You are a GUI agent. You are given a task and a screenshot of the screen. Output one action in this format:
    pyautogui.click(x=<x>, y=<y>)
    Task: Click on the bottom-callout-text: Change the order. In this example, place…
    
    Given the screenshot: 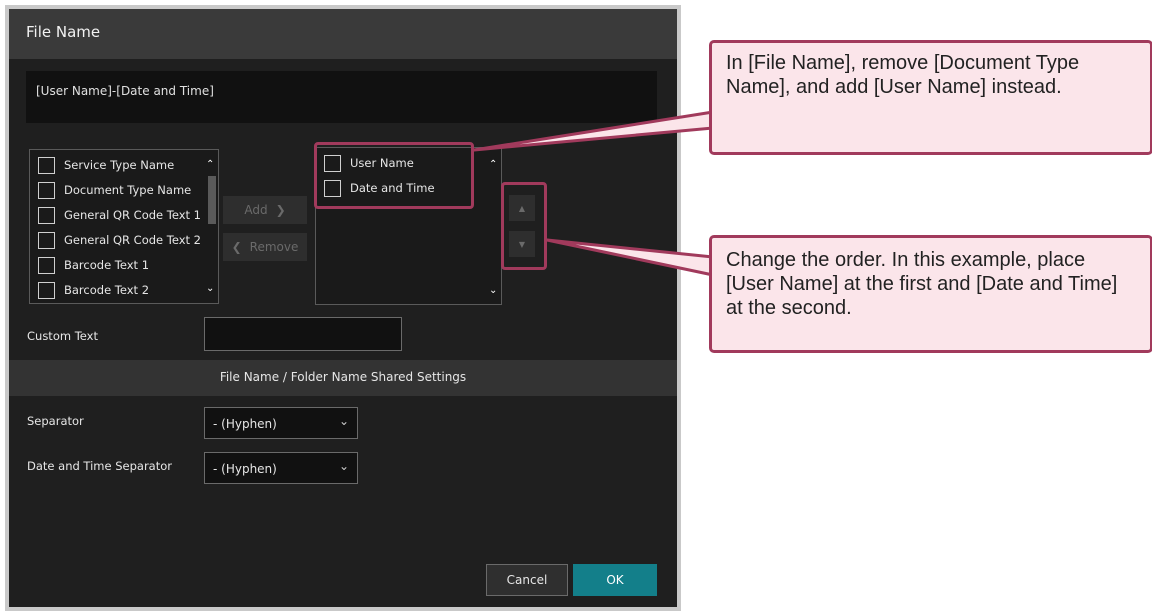 What is the action you would take?
    pyautogui.click(x=922, y=284)
    